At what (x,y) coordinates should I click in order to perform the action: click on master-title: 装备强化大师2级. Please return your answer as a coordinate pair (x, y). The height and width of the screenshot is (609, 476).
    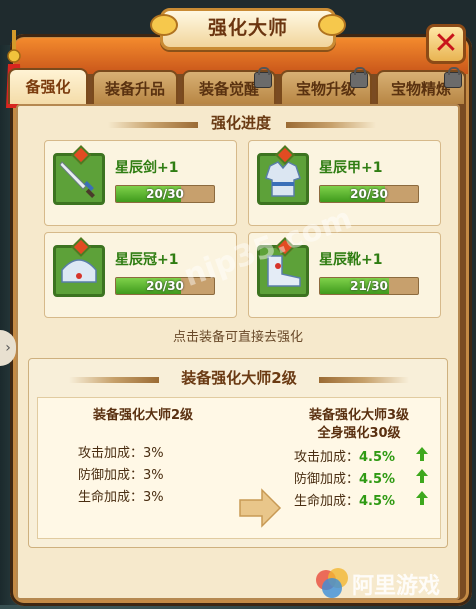
    Looking at the image, I should click on (239, 378).